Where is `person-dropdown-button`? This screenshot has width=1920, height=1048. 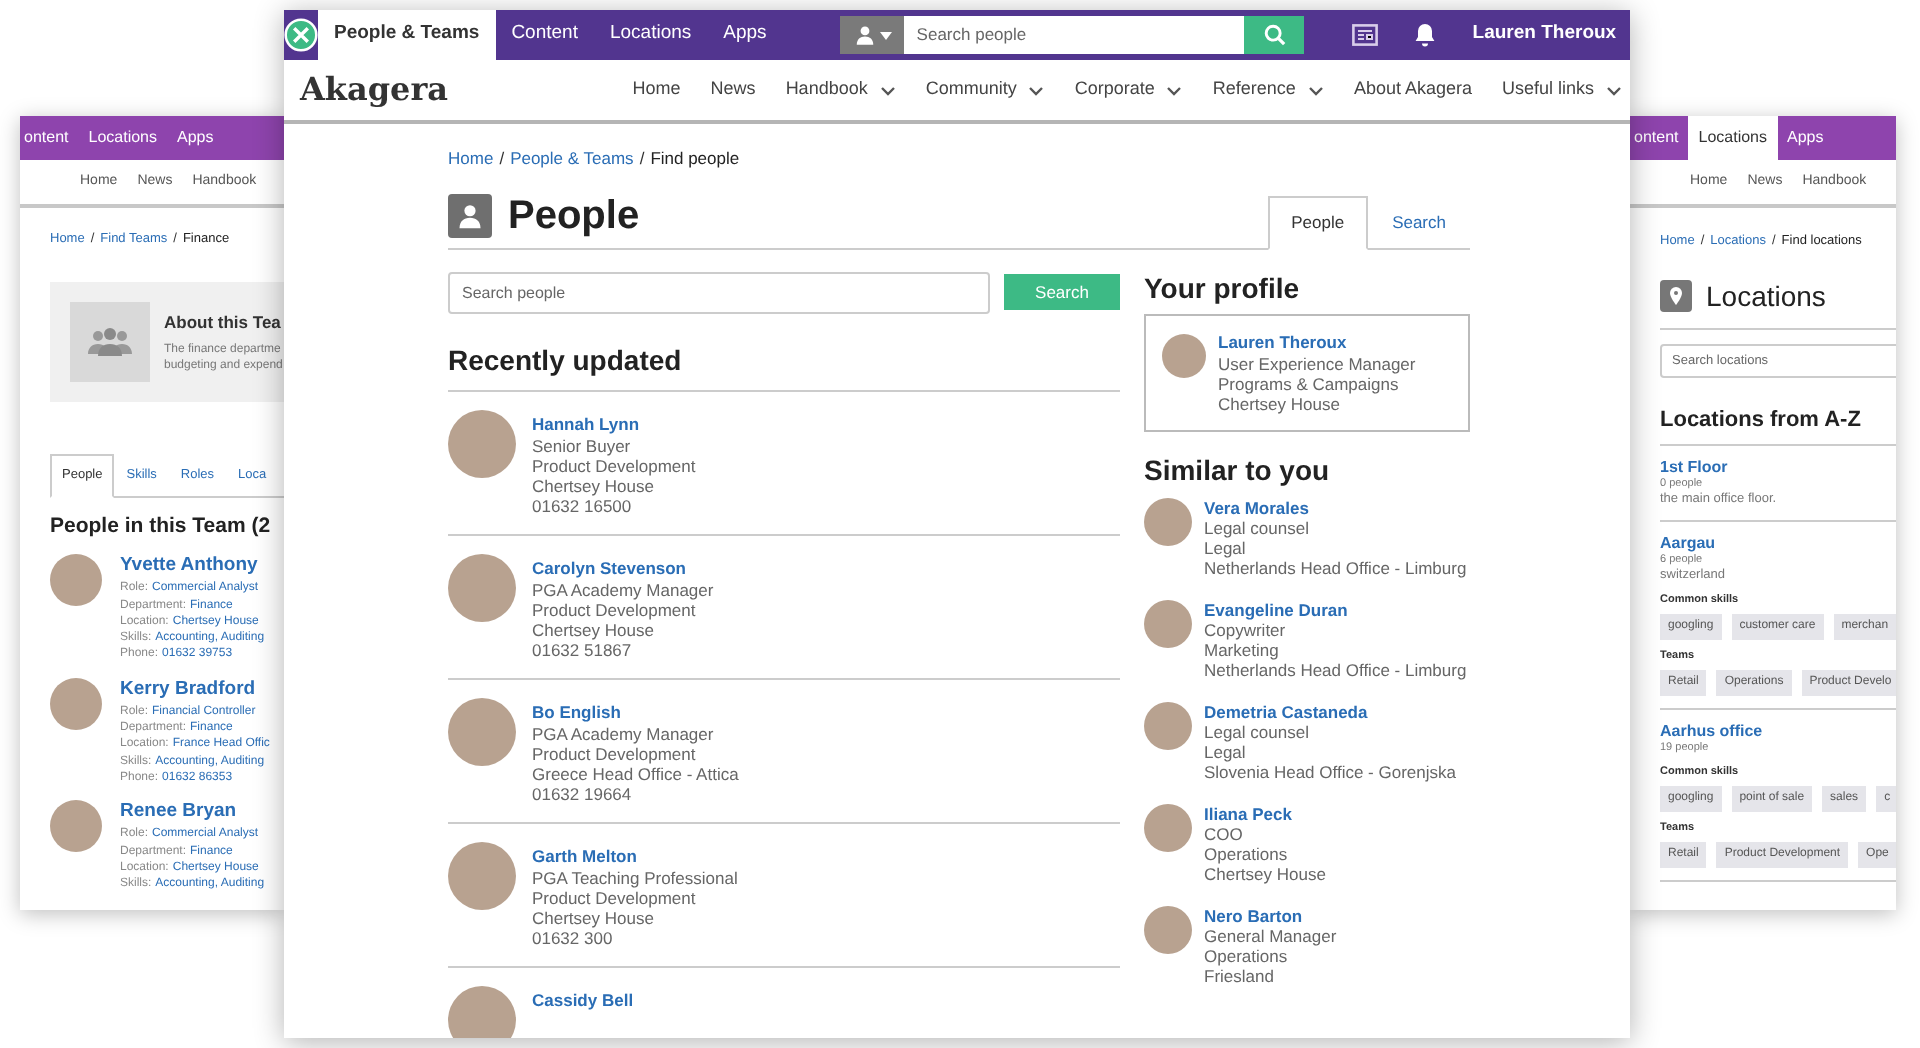 person-dropdown-button is located at coordinates (872, 35).